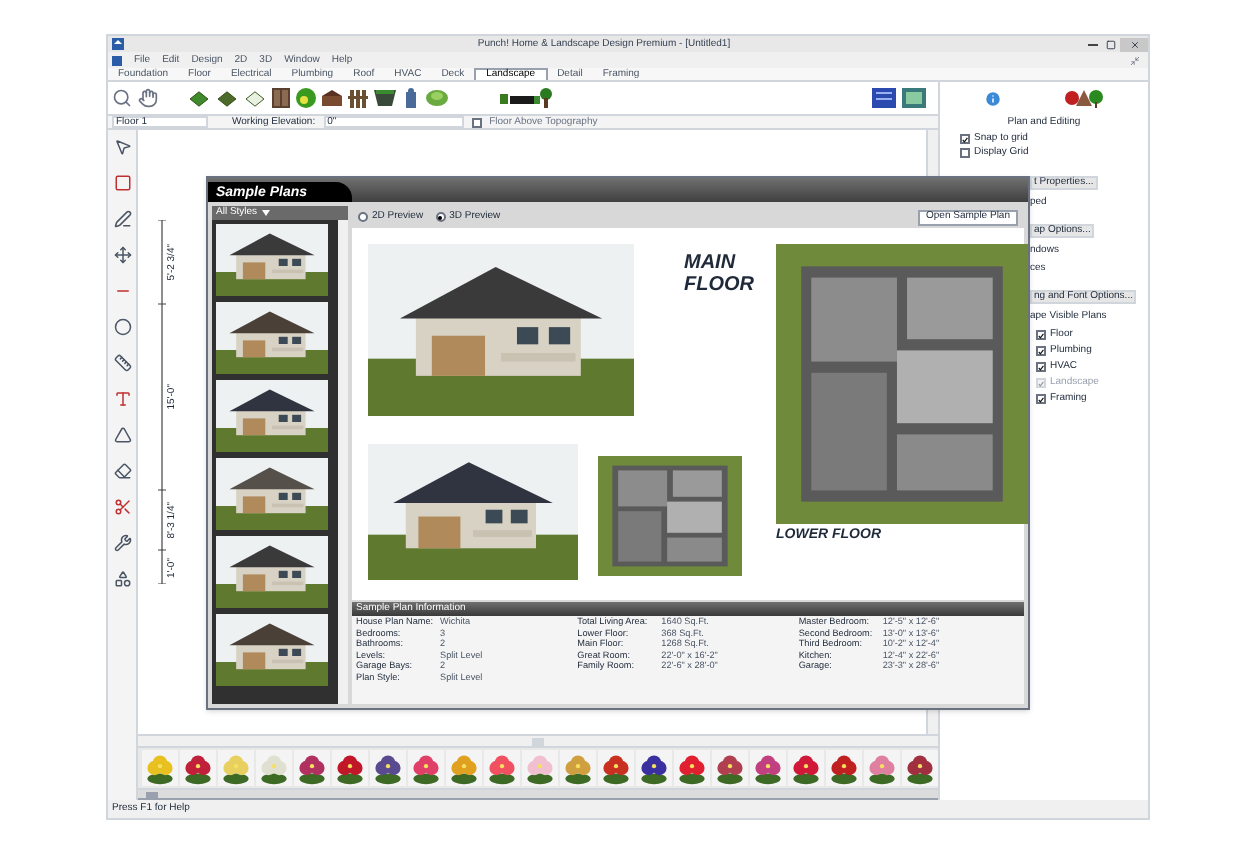 This screenshot has width=1256, height=856. Describe the element at coordinates (884, 98) in the screenshot. I see `plan-view-icon` at that location.